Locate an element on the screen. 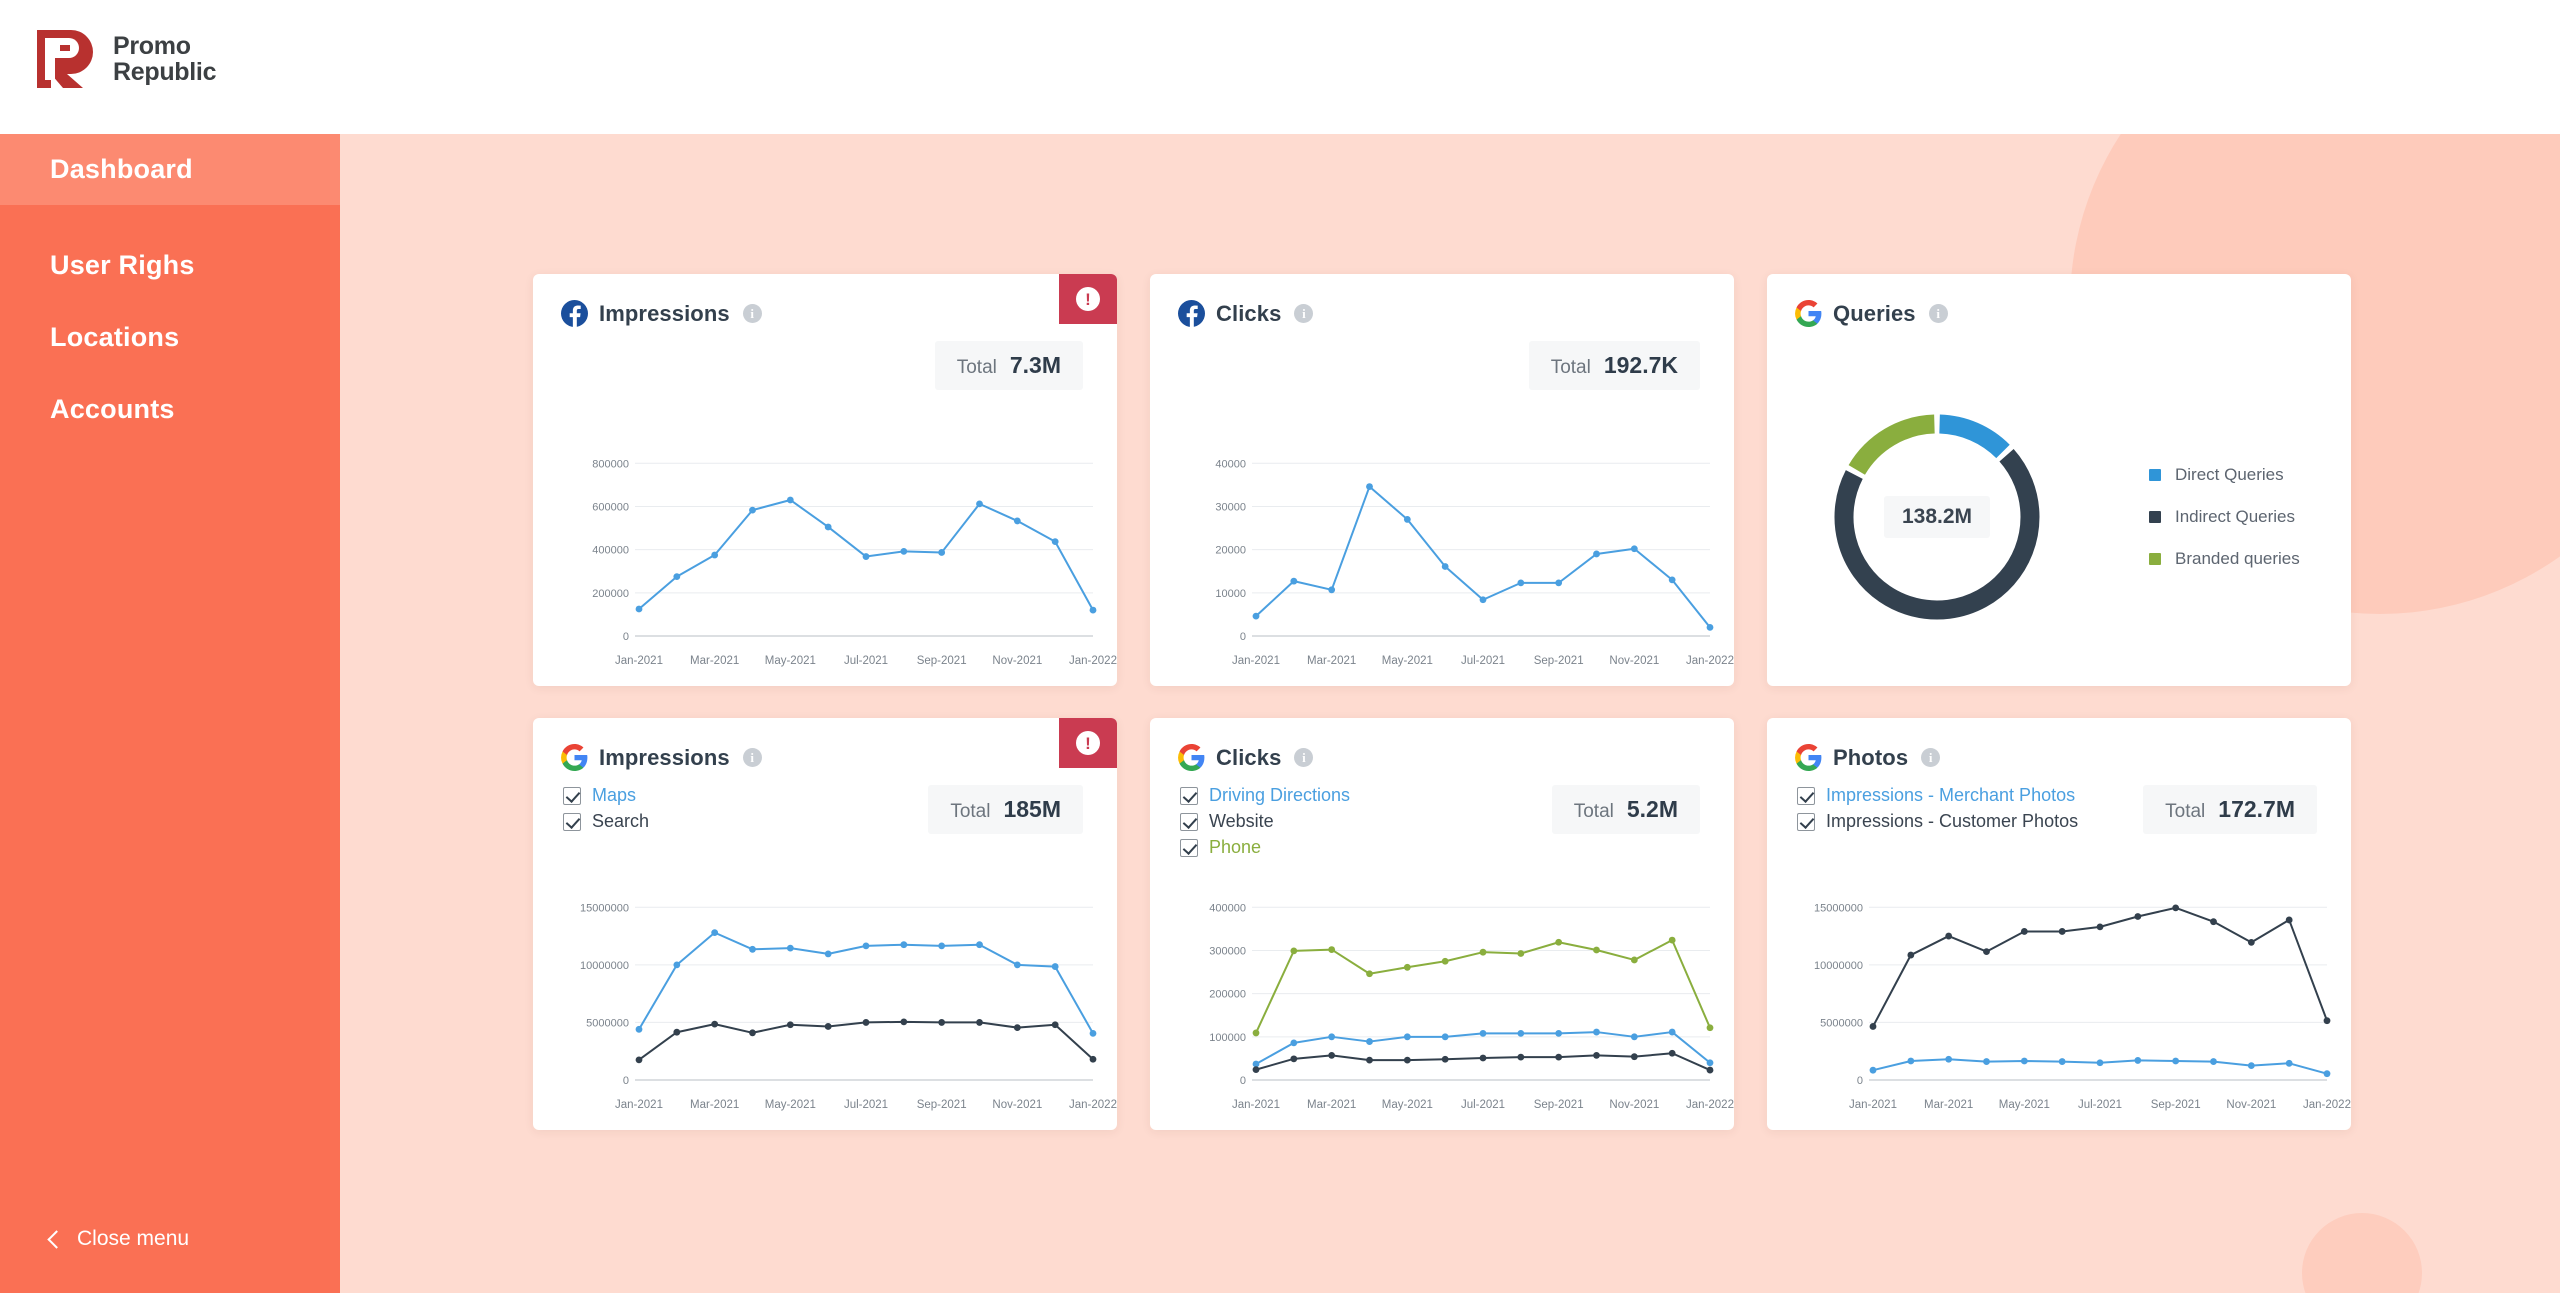 Image resolution: width=2560 pixels, height=1293 pixels. legend-item-indirect-queries: Indirect Queries is located at coordinates (2224, 517).